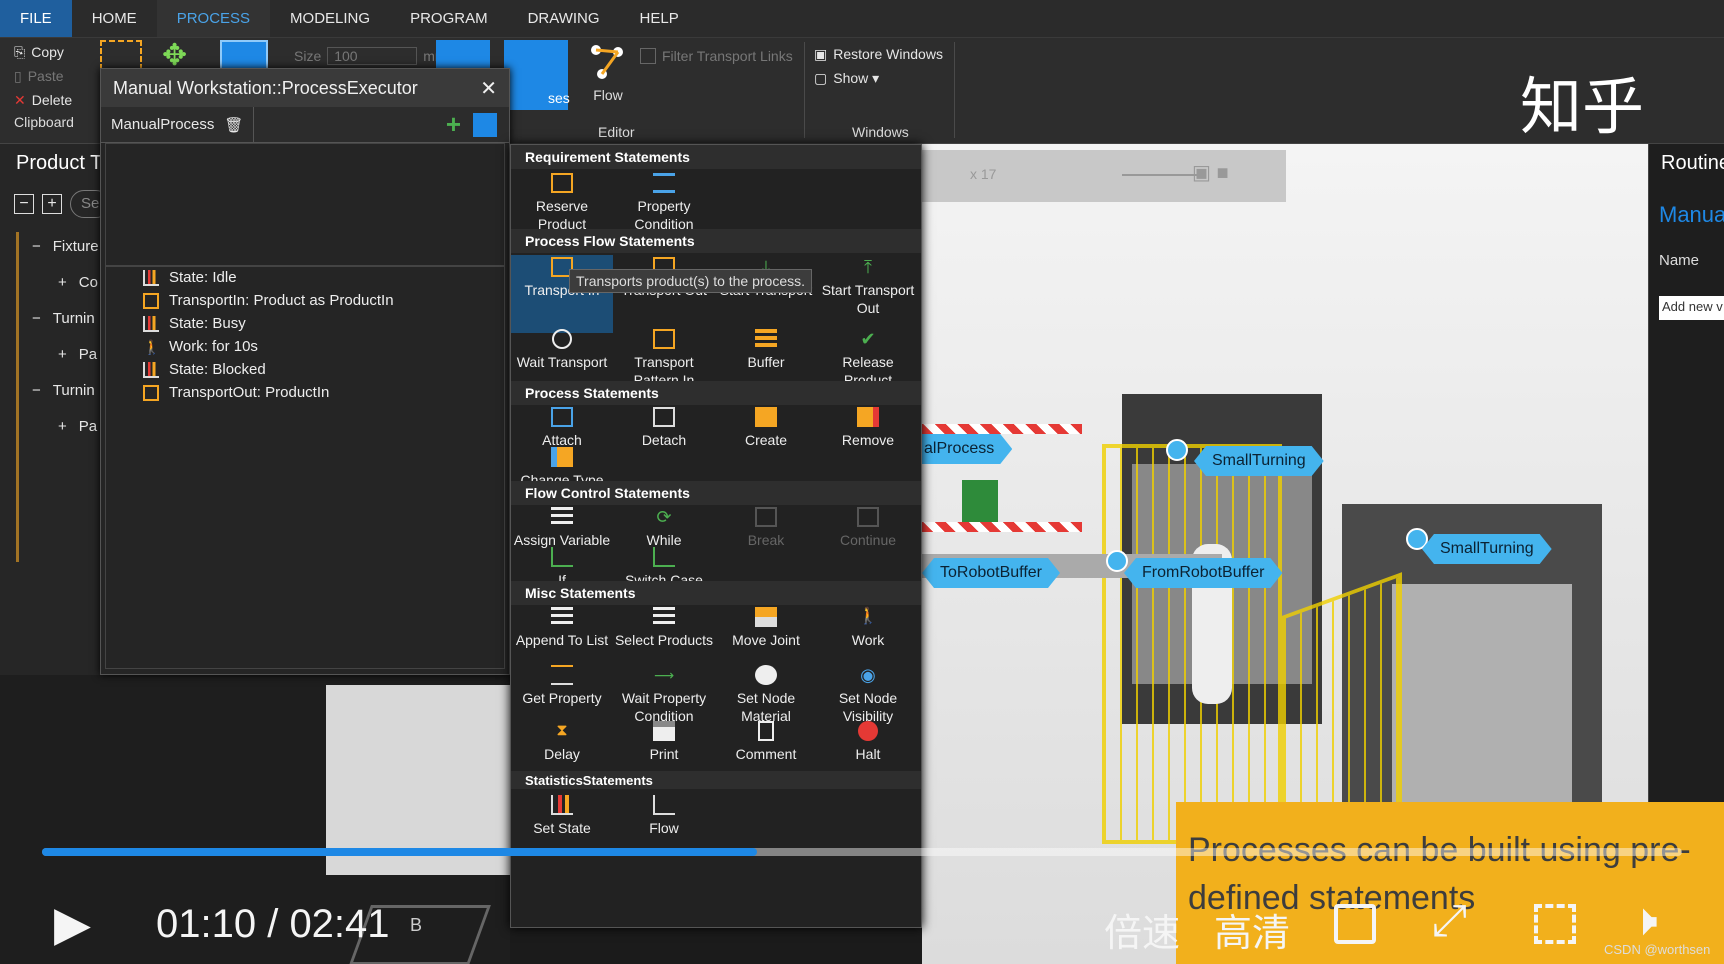  What do you see at coordinates (868, 428) in the screenshot?
I see `remove-item: Remove` at bounding box center [868, 428].